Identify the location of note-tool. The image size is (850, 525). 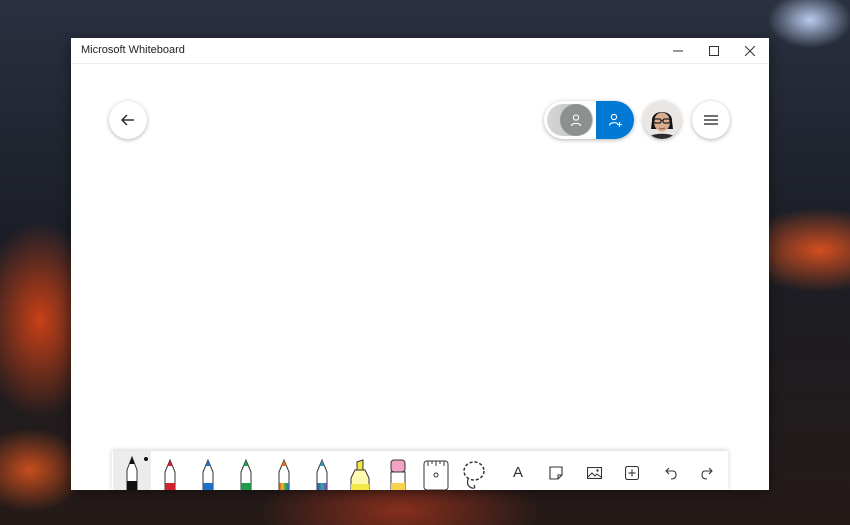
(556, 470).